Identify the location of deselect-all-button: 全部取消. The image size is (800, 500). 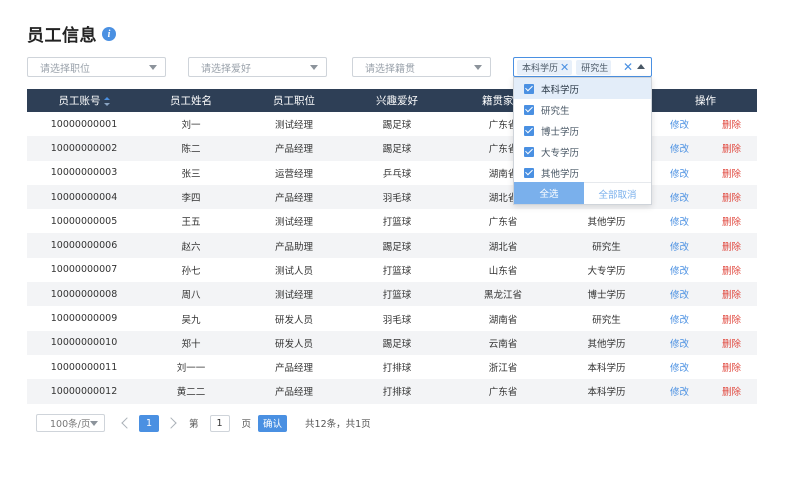
(617, 193).